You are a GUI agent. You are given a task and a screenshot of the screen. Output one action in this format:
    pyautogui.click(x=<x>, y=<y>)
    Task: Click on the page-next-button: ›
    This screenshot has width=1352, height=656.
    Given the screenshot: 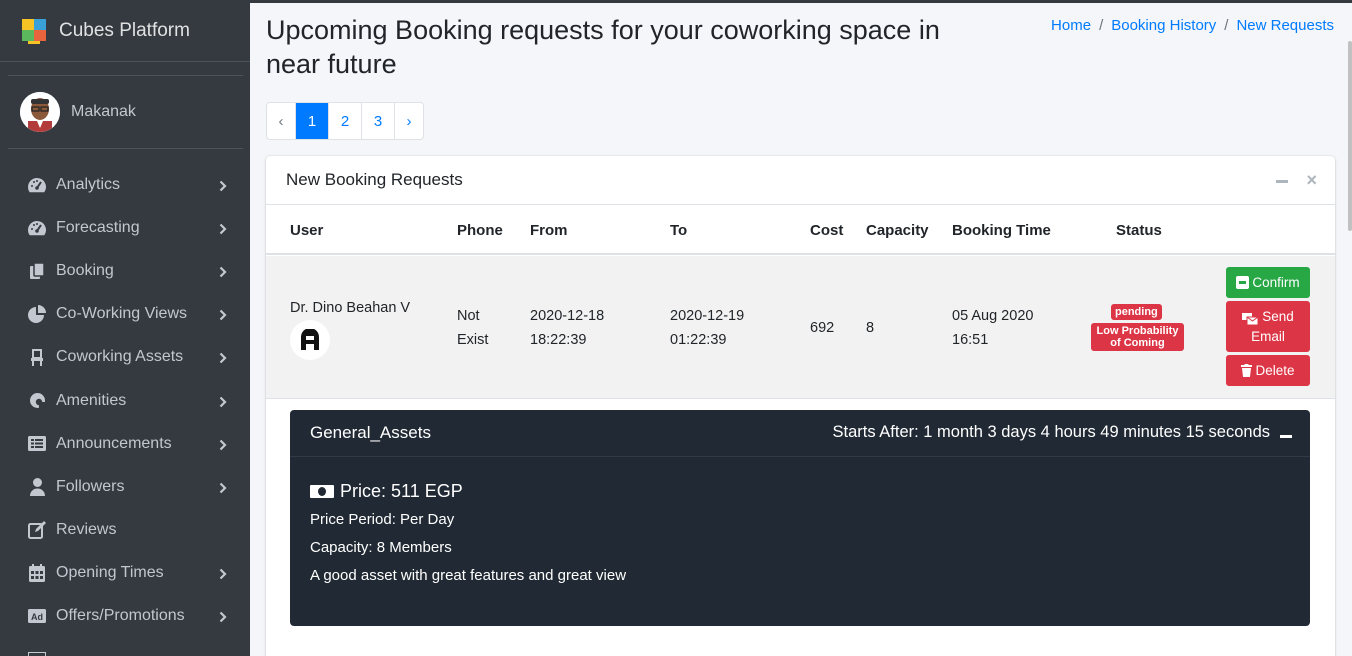 What is the action you would take?
    pyautogui.click(x=409, y=121)
    